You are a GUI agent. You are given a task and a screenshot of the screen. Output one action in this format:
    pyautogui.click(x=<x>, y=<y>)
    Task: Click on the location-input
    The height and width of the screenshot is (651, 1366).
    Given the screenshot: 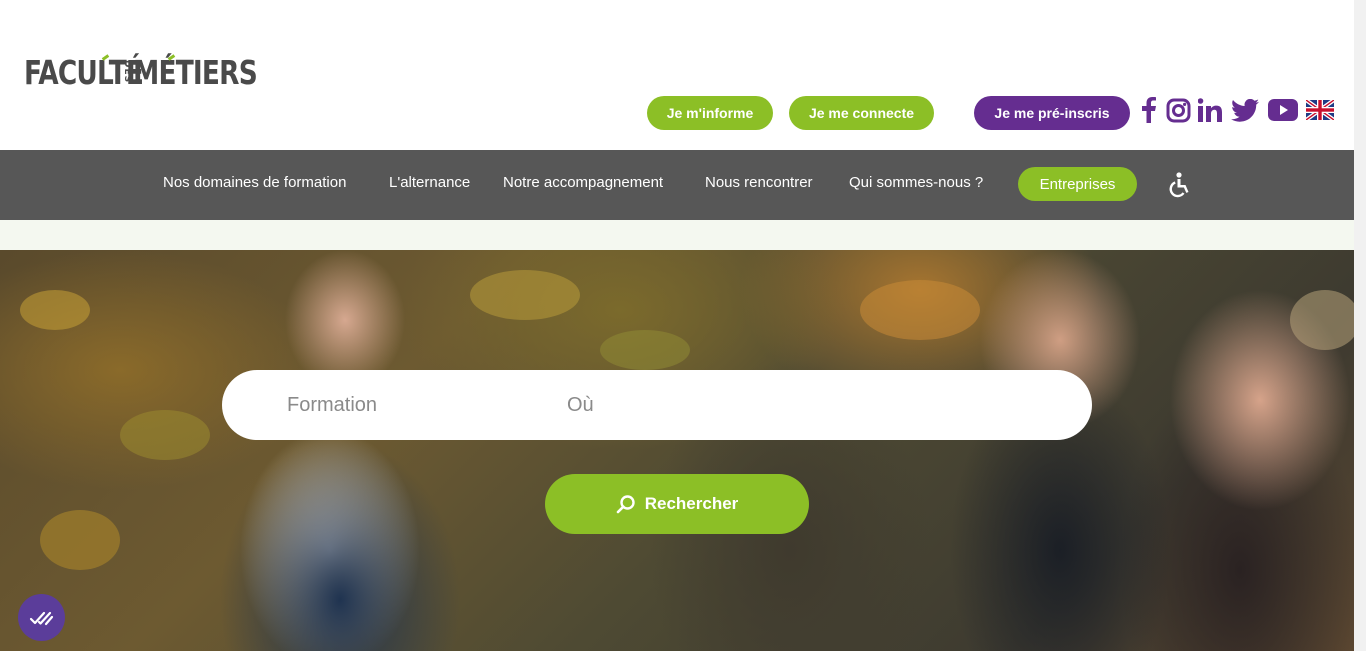 What is the action you would take?
    pyautogui.click(x=807, y=405)
    